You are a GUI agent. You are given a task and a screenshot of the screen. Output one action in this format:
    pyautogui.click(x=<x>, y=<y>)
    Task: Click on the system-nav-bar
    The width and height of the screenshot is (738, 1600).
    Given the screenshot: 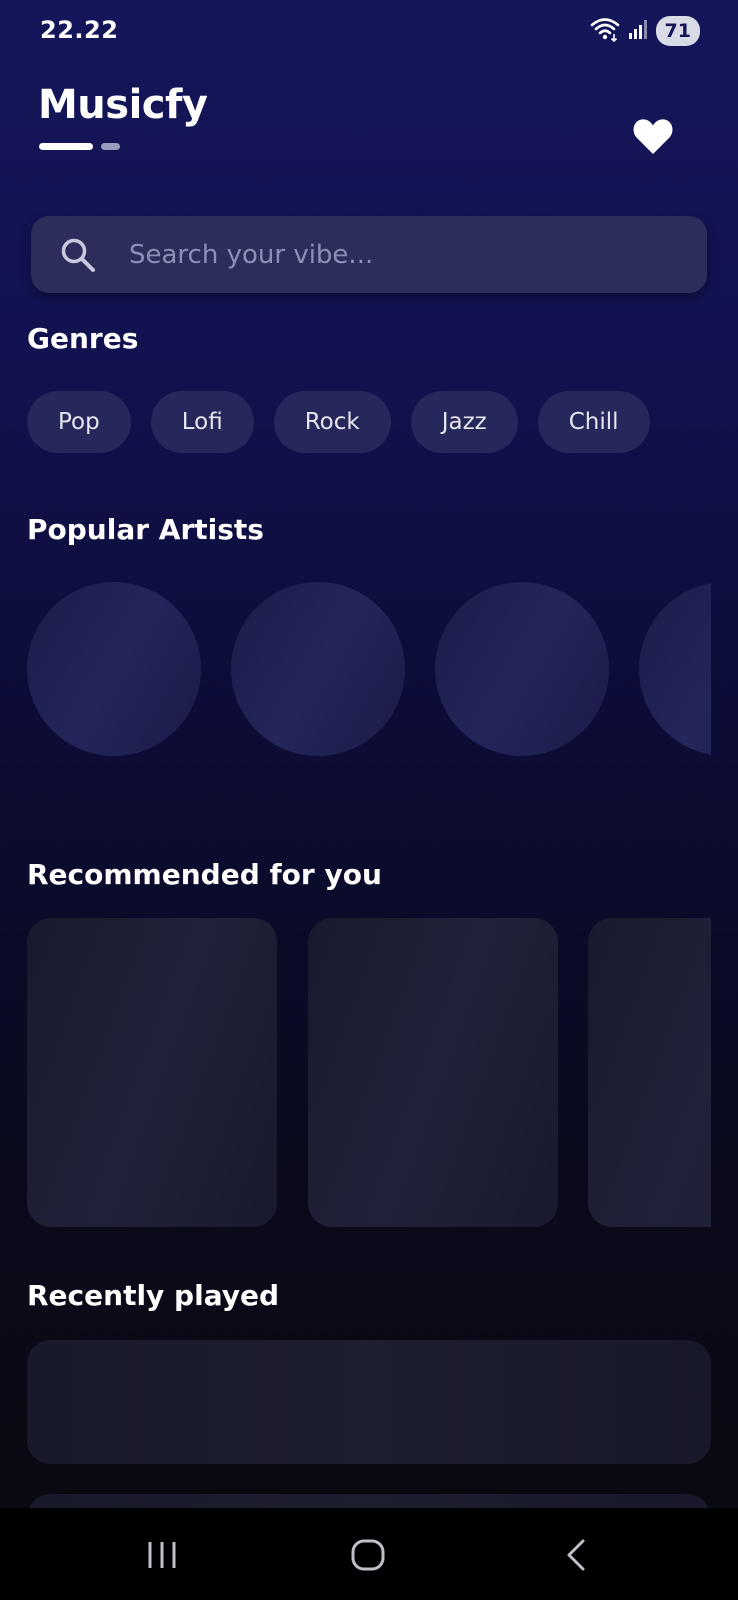 What is the action you would take?
    pyautogui.click(x=369, y=1554)
    